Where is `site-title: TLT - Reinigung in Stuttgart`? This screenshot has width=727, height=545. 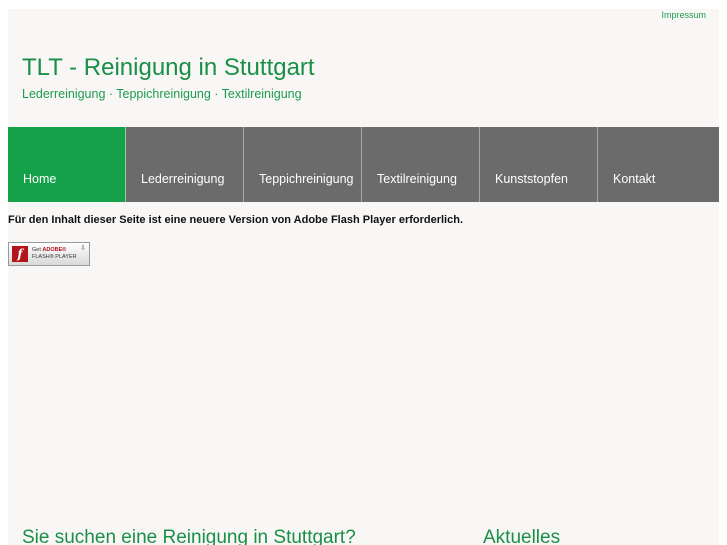
site-title: TLT - Reinigung in Stuttgart is located at coordinates (168, 67).